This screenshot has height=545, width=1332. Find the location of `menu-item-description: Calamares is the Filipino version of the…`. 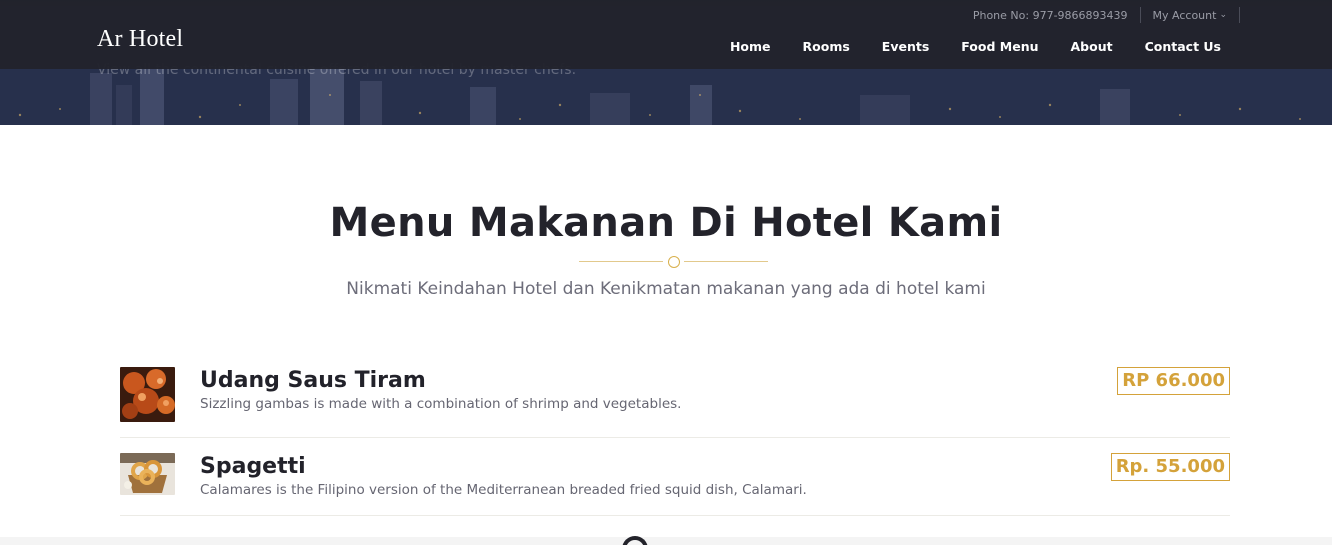

menu-item-description: Calamares is the Filipino version of the… is located at coordinates (503, 490).